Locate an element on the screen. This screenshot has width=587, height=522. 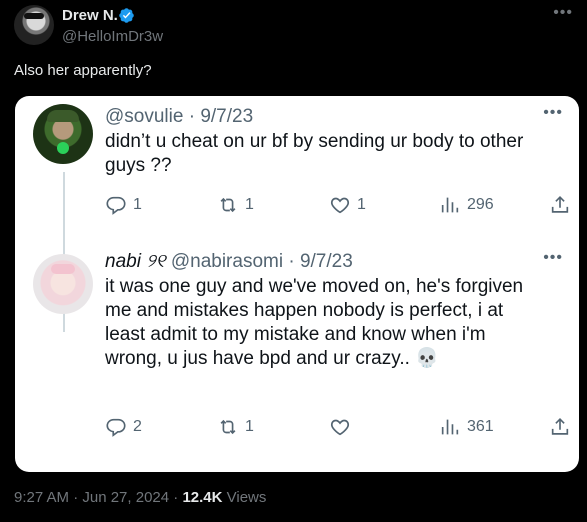
reply-2-actions: 2 1 361 is located at coordinates (337, 427).